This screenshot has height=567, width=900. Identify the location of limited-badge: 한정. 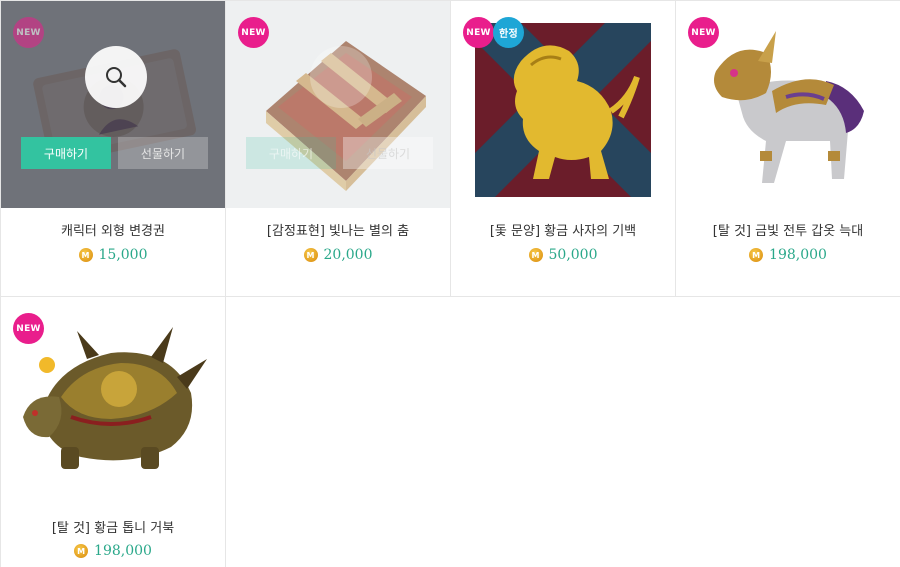
(508, 32).